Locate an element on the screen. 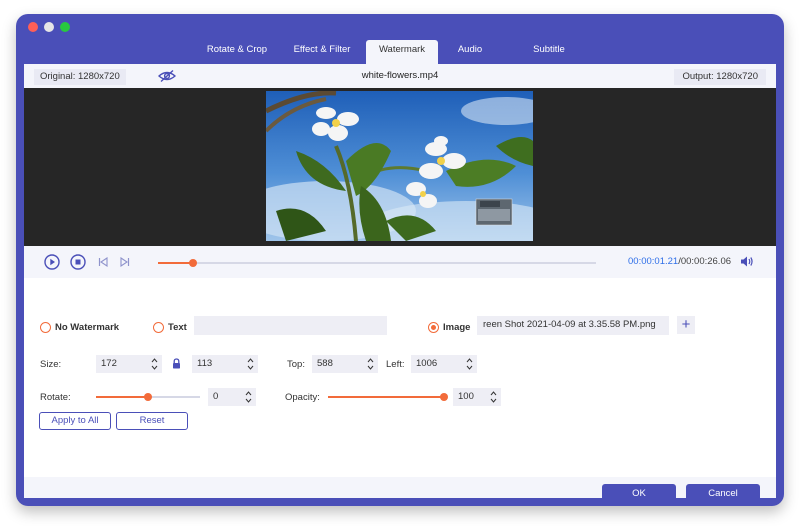 This screenshot has height=526, width=800. previous-frame-icon is located at coordinates (103, 262).